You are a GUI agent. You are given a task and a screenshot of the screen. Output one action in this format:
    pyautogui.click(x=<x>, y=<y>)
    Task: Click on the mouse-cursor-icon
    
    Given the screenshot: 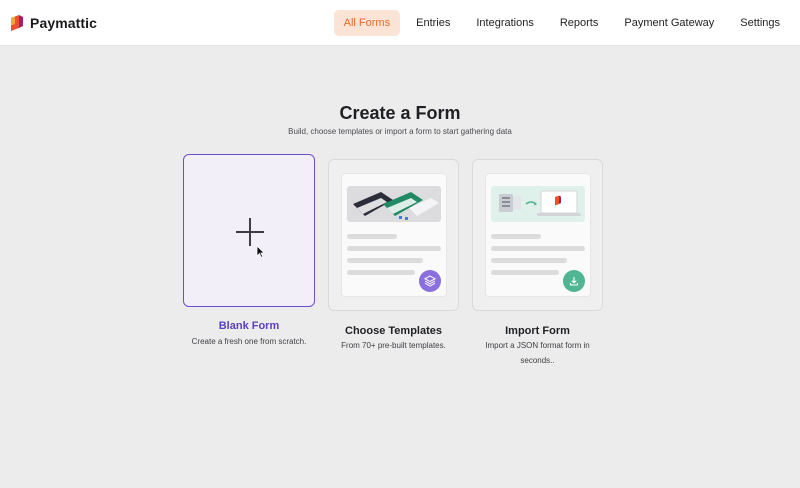 What is the action you would take?
    pyautogui.click(x=260, y=251)
    